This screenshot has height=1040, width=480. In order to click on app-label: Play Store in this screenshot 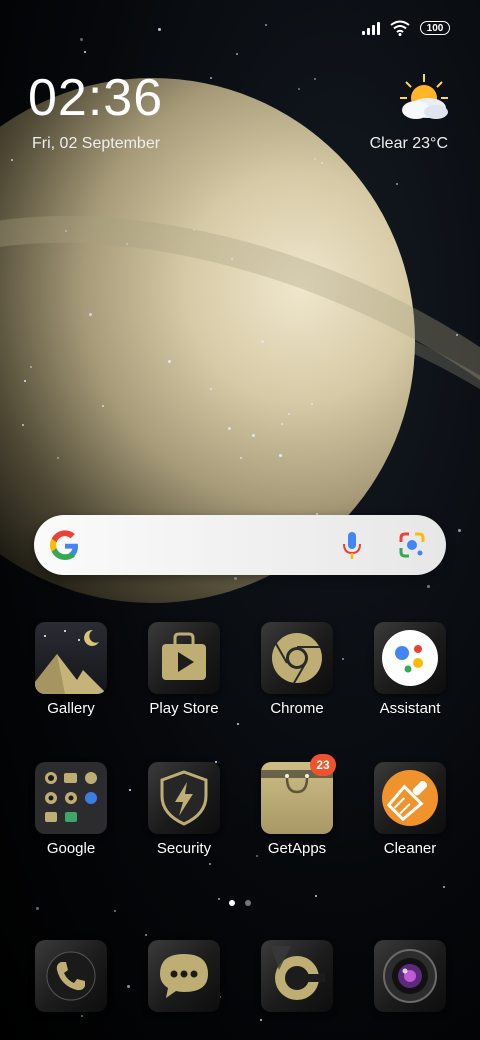, I will do `click(184, 708)`.